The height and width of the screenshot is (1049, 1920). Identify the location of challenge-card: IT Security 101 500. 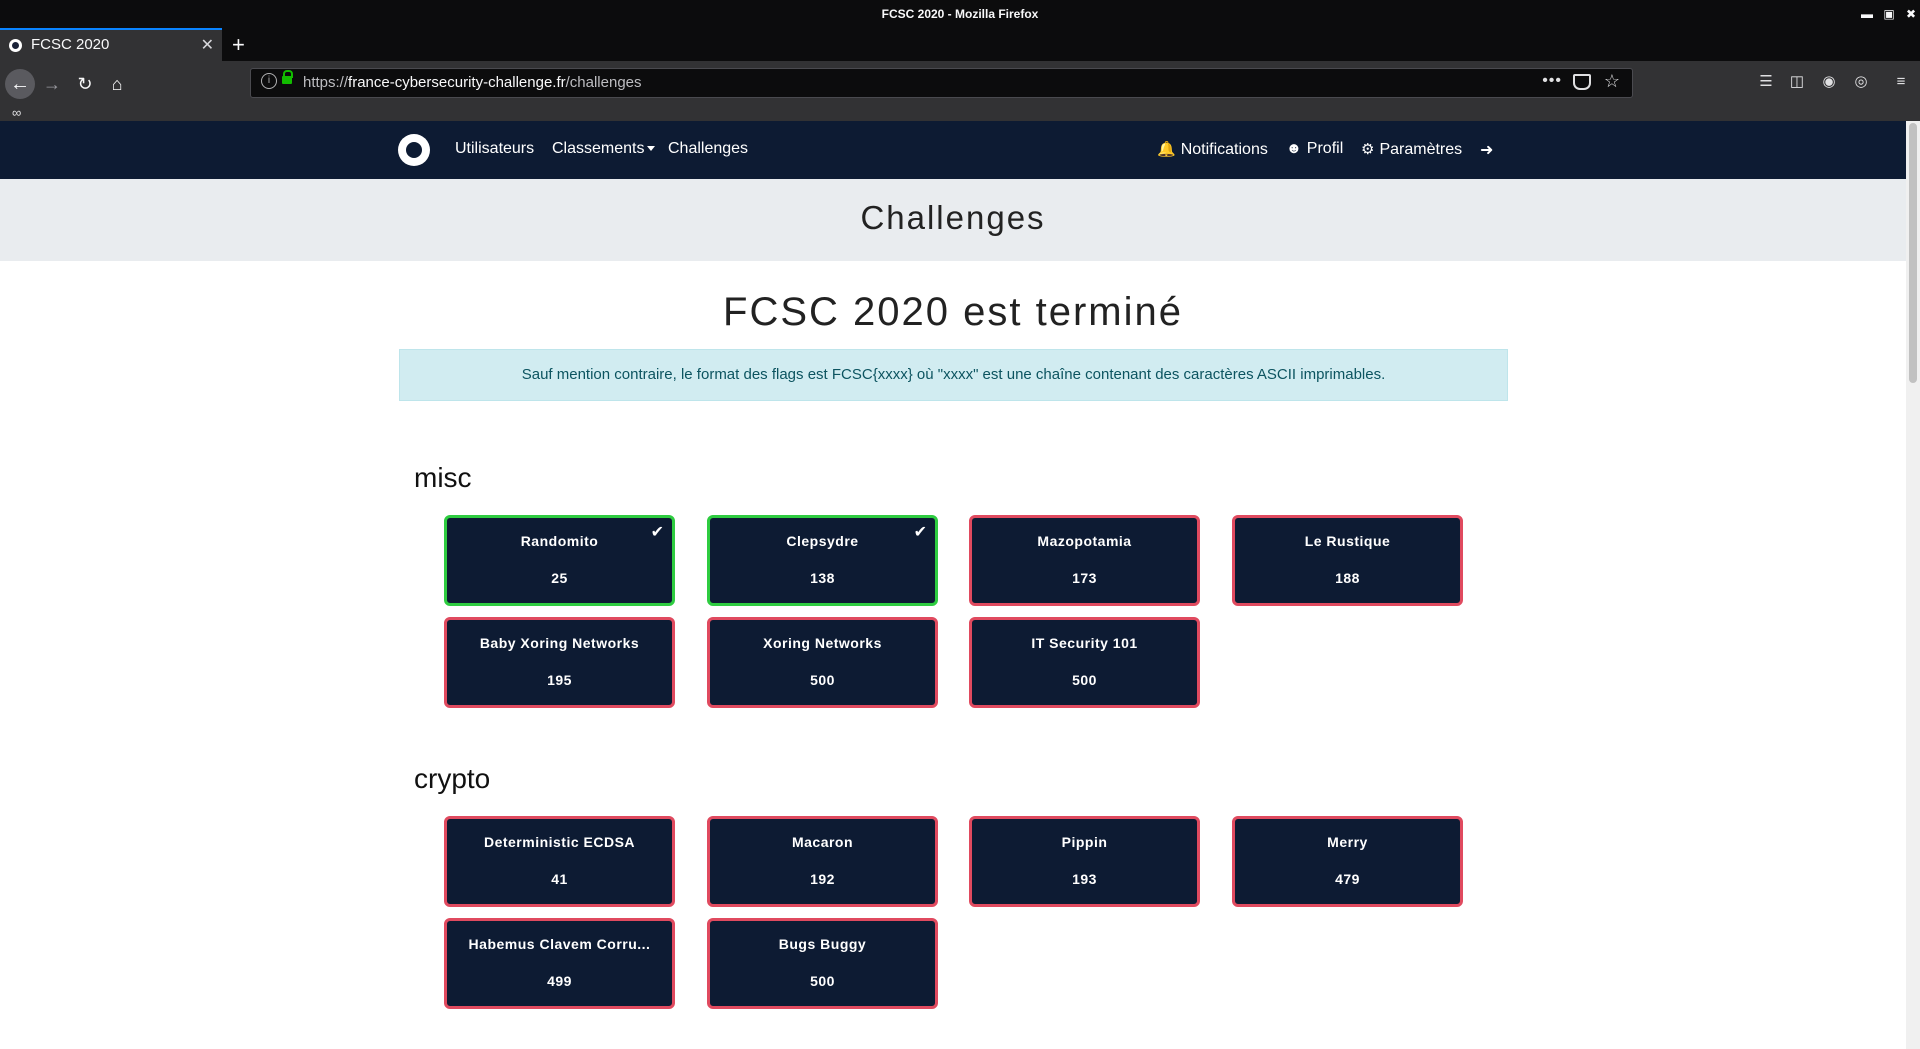
(1084, 662).